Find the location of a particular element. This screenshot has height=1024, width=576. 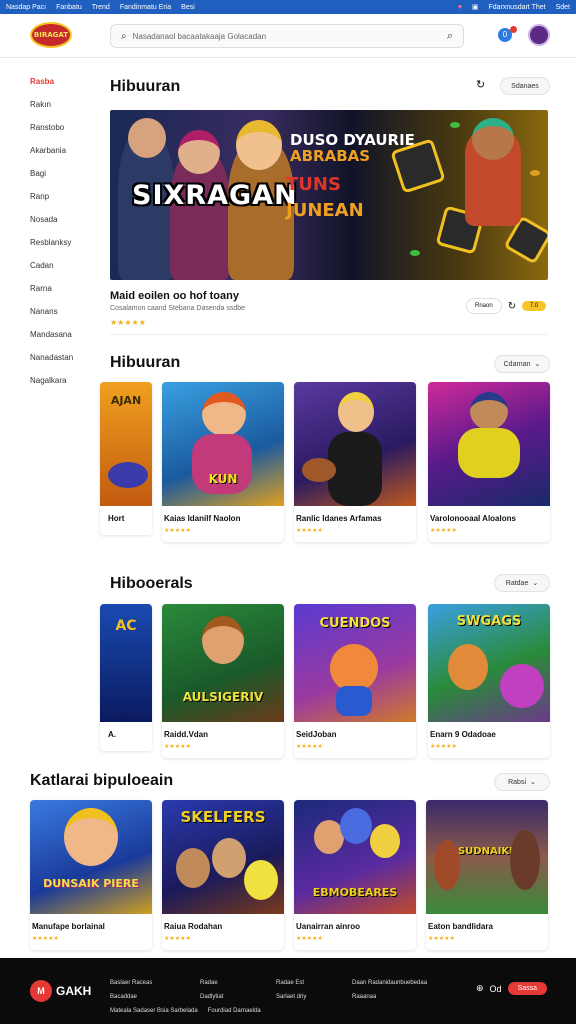

game-card: CUENDOS SeidJoban ★★★★★ is located at coordinates (355, 681).